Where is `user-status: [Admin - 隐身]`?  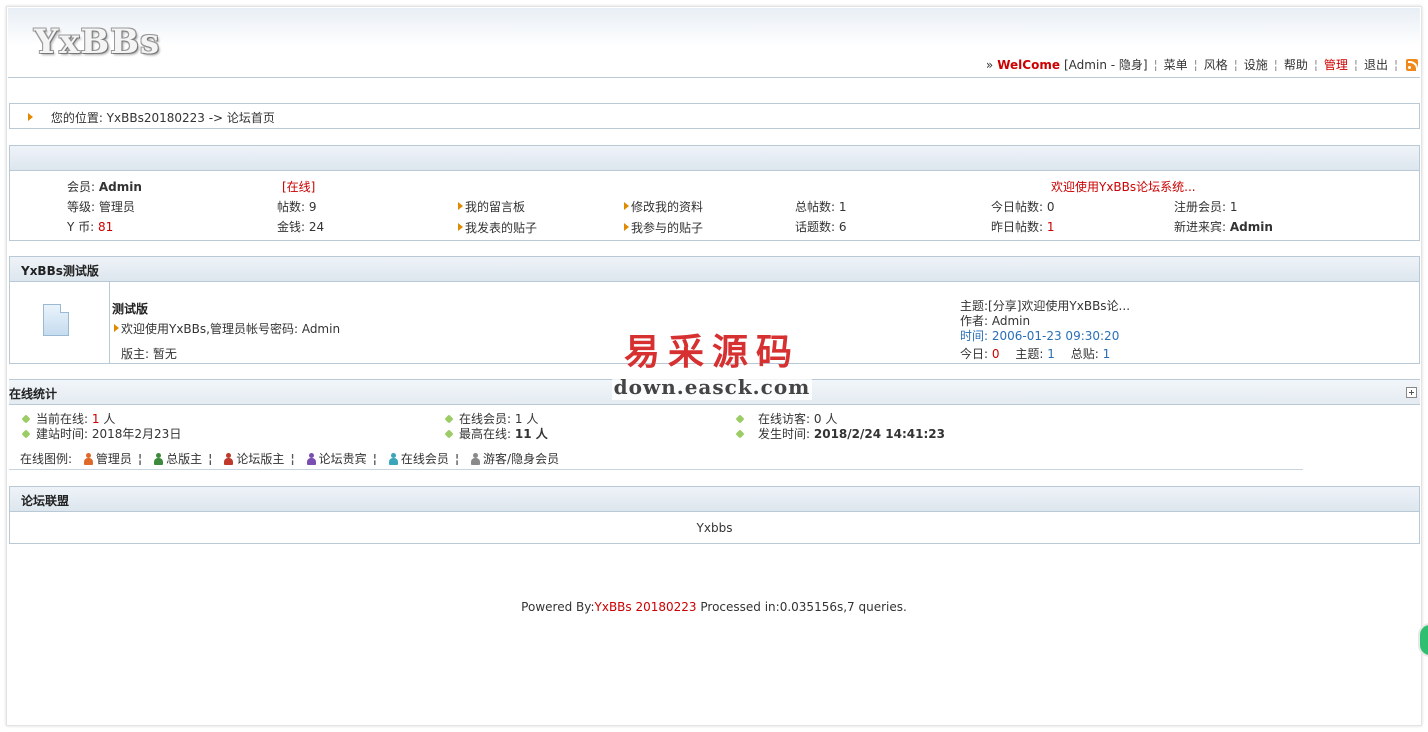 user-status: [Admin - 隐身] is located at coordinates (1106, 64).